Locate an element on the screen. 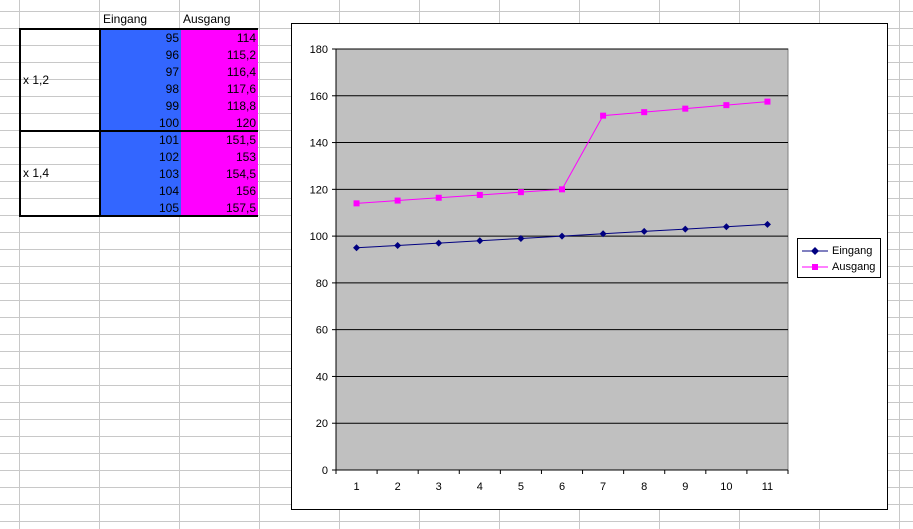 The image size is (913, 529). chart-legend: Eingang Ausgang is located at coordinates (839, 258).